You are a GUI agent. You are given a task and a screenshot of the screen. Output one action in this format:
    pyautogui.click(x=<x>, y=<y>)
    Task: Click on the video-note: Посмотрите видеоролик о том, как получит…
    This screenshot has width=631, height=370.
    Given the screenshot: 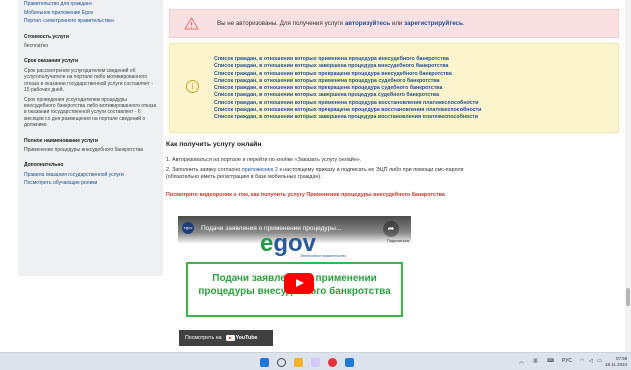 What is the action you would take?
    pyautogui.click(x=305, y=195)
    